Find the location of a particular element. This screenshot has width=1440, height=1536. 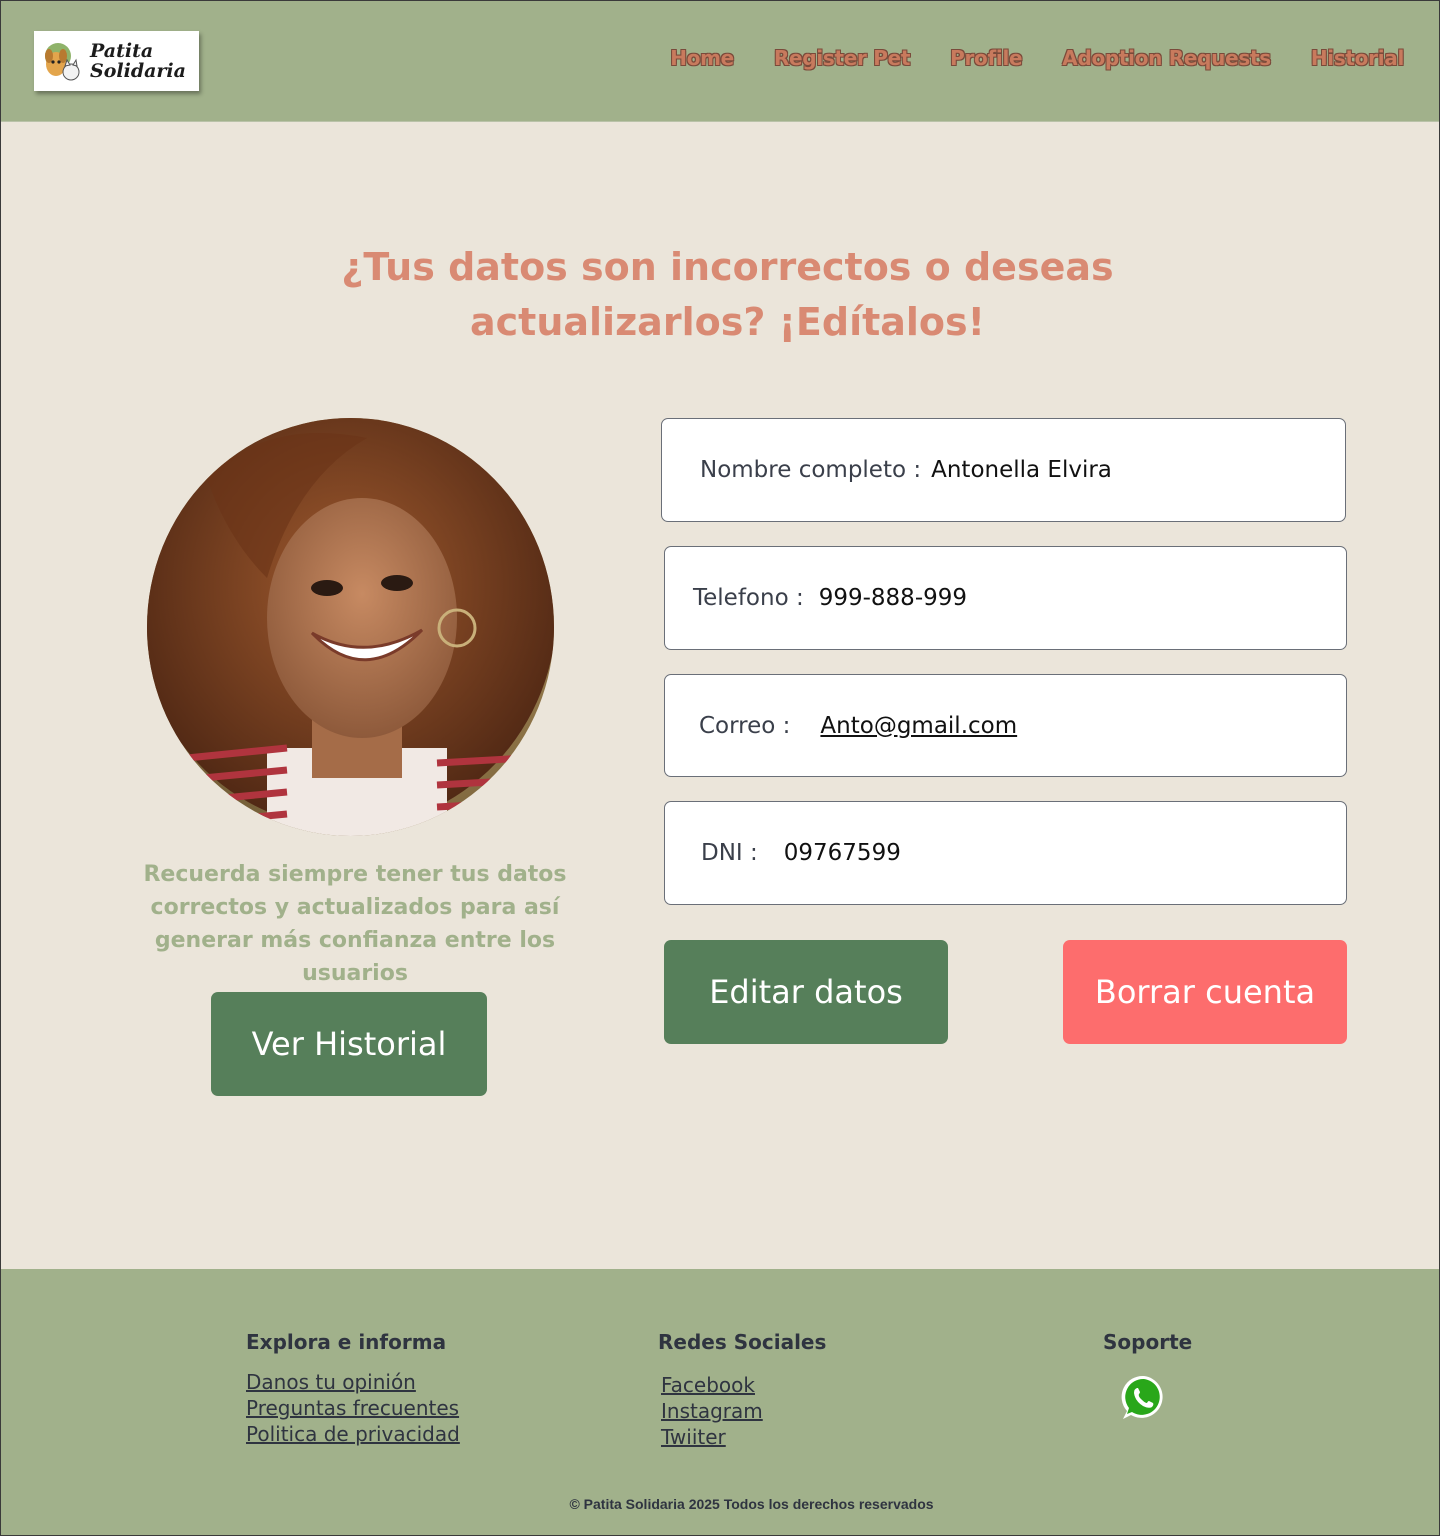

footer-link-faq: Preguntas frecuentes is located at coordinates (353, 1408).